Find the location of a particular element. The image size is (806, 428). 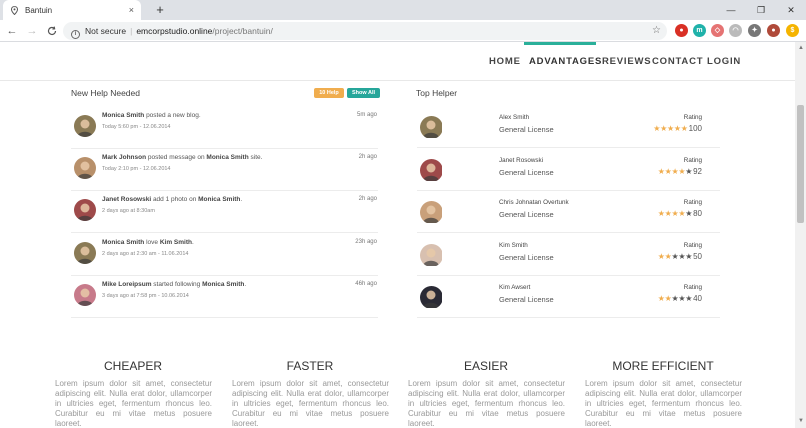

show-all-button: Show All is located at coordinates (363, 93).